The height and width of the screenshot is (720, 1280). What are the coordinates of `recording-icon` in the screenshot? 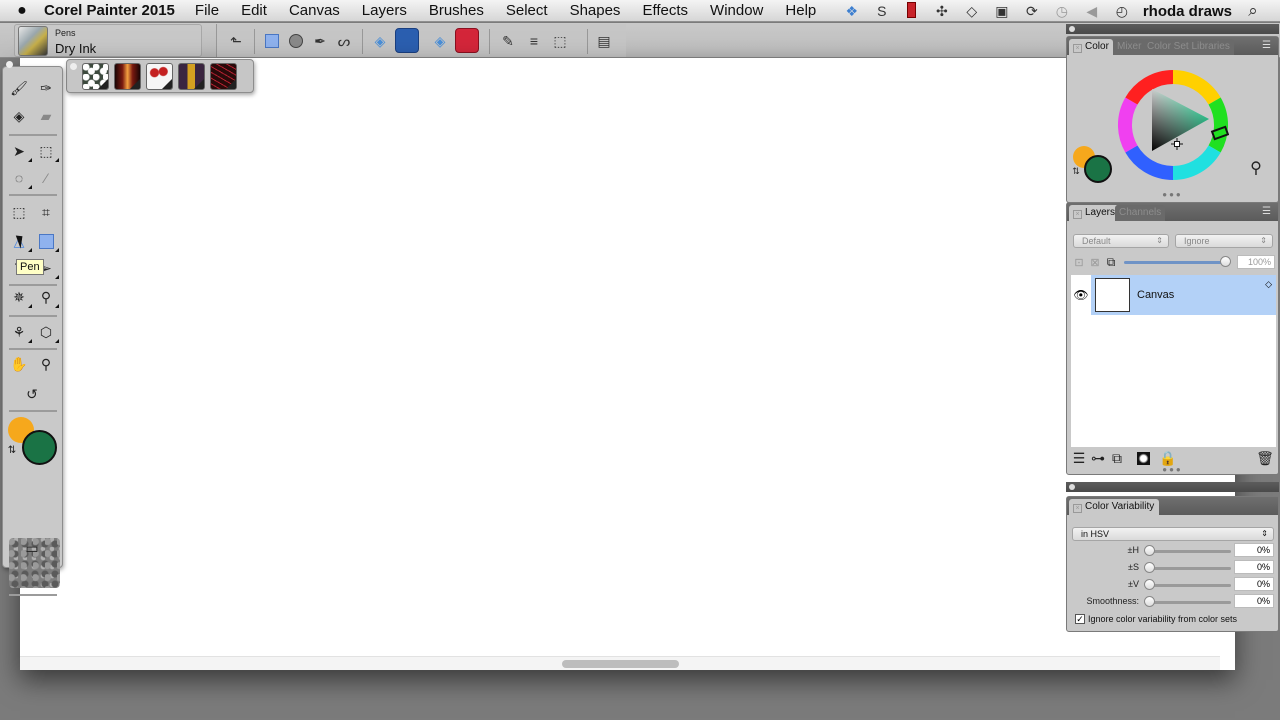 It's located at (912, 11).